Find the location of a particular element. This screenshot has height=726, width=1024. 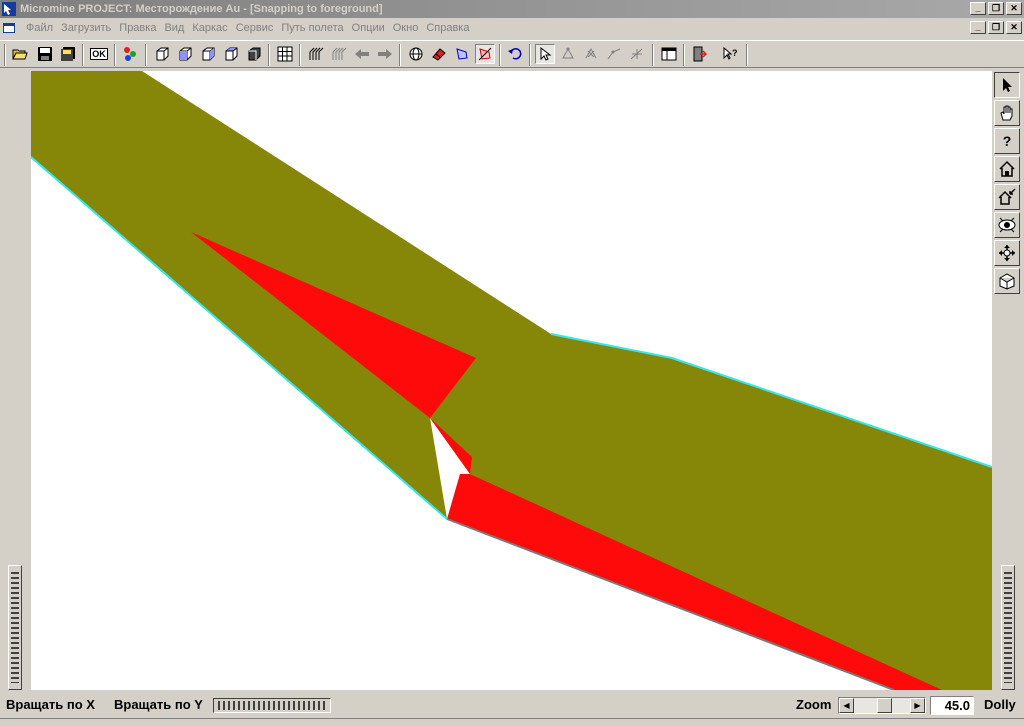

minimize-button: _ is located at coordinates (978, 8).